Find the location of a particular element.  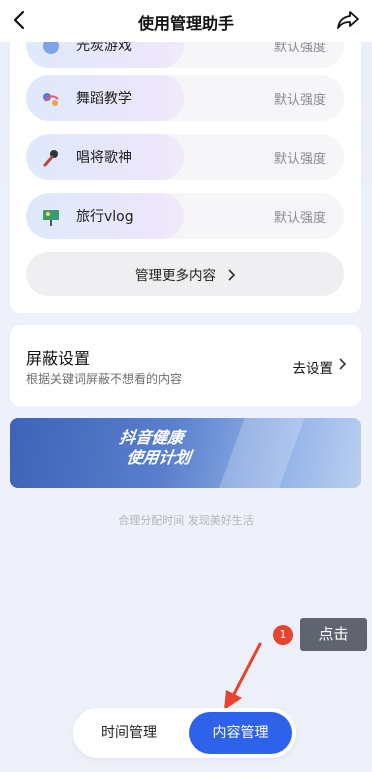

banner-line-2: 使用计划 is located at coordinates (159, 457).